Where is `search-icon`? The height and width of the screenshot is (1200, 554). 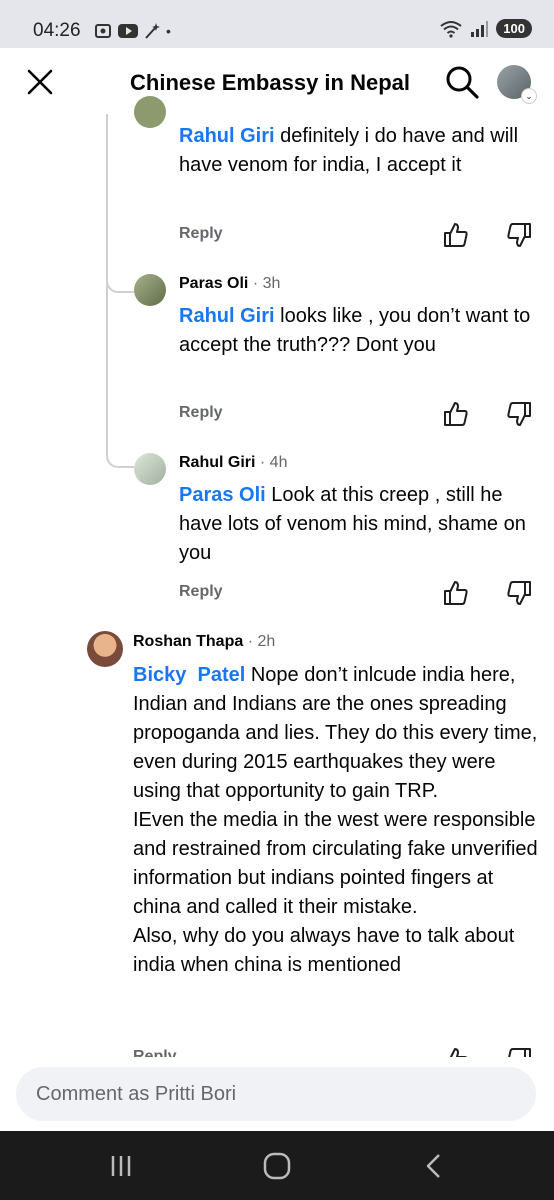 search-icon is located at coordinates (462, 82).